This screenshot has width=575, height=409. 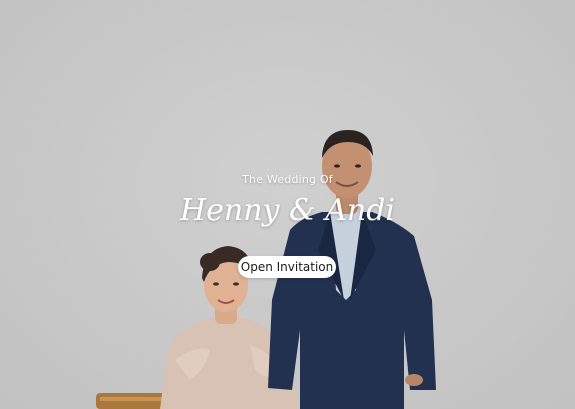 I want to click on couple-names: Henny & Andi, so click(x=287, y=210).